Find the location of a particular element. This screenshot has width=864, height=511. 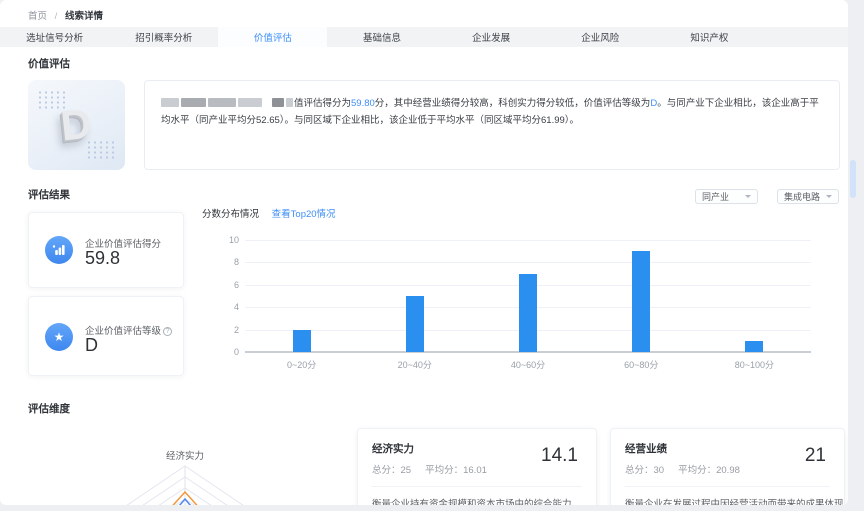

chart-bars is located at coordinates (528, 296).